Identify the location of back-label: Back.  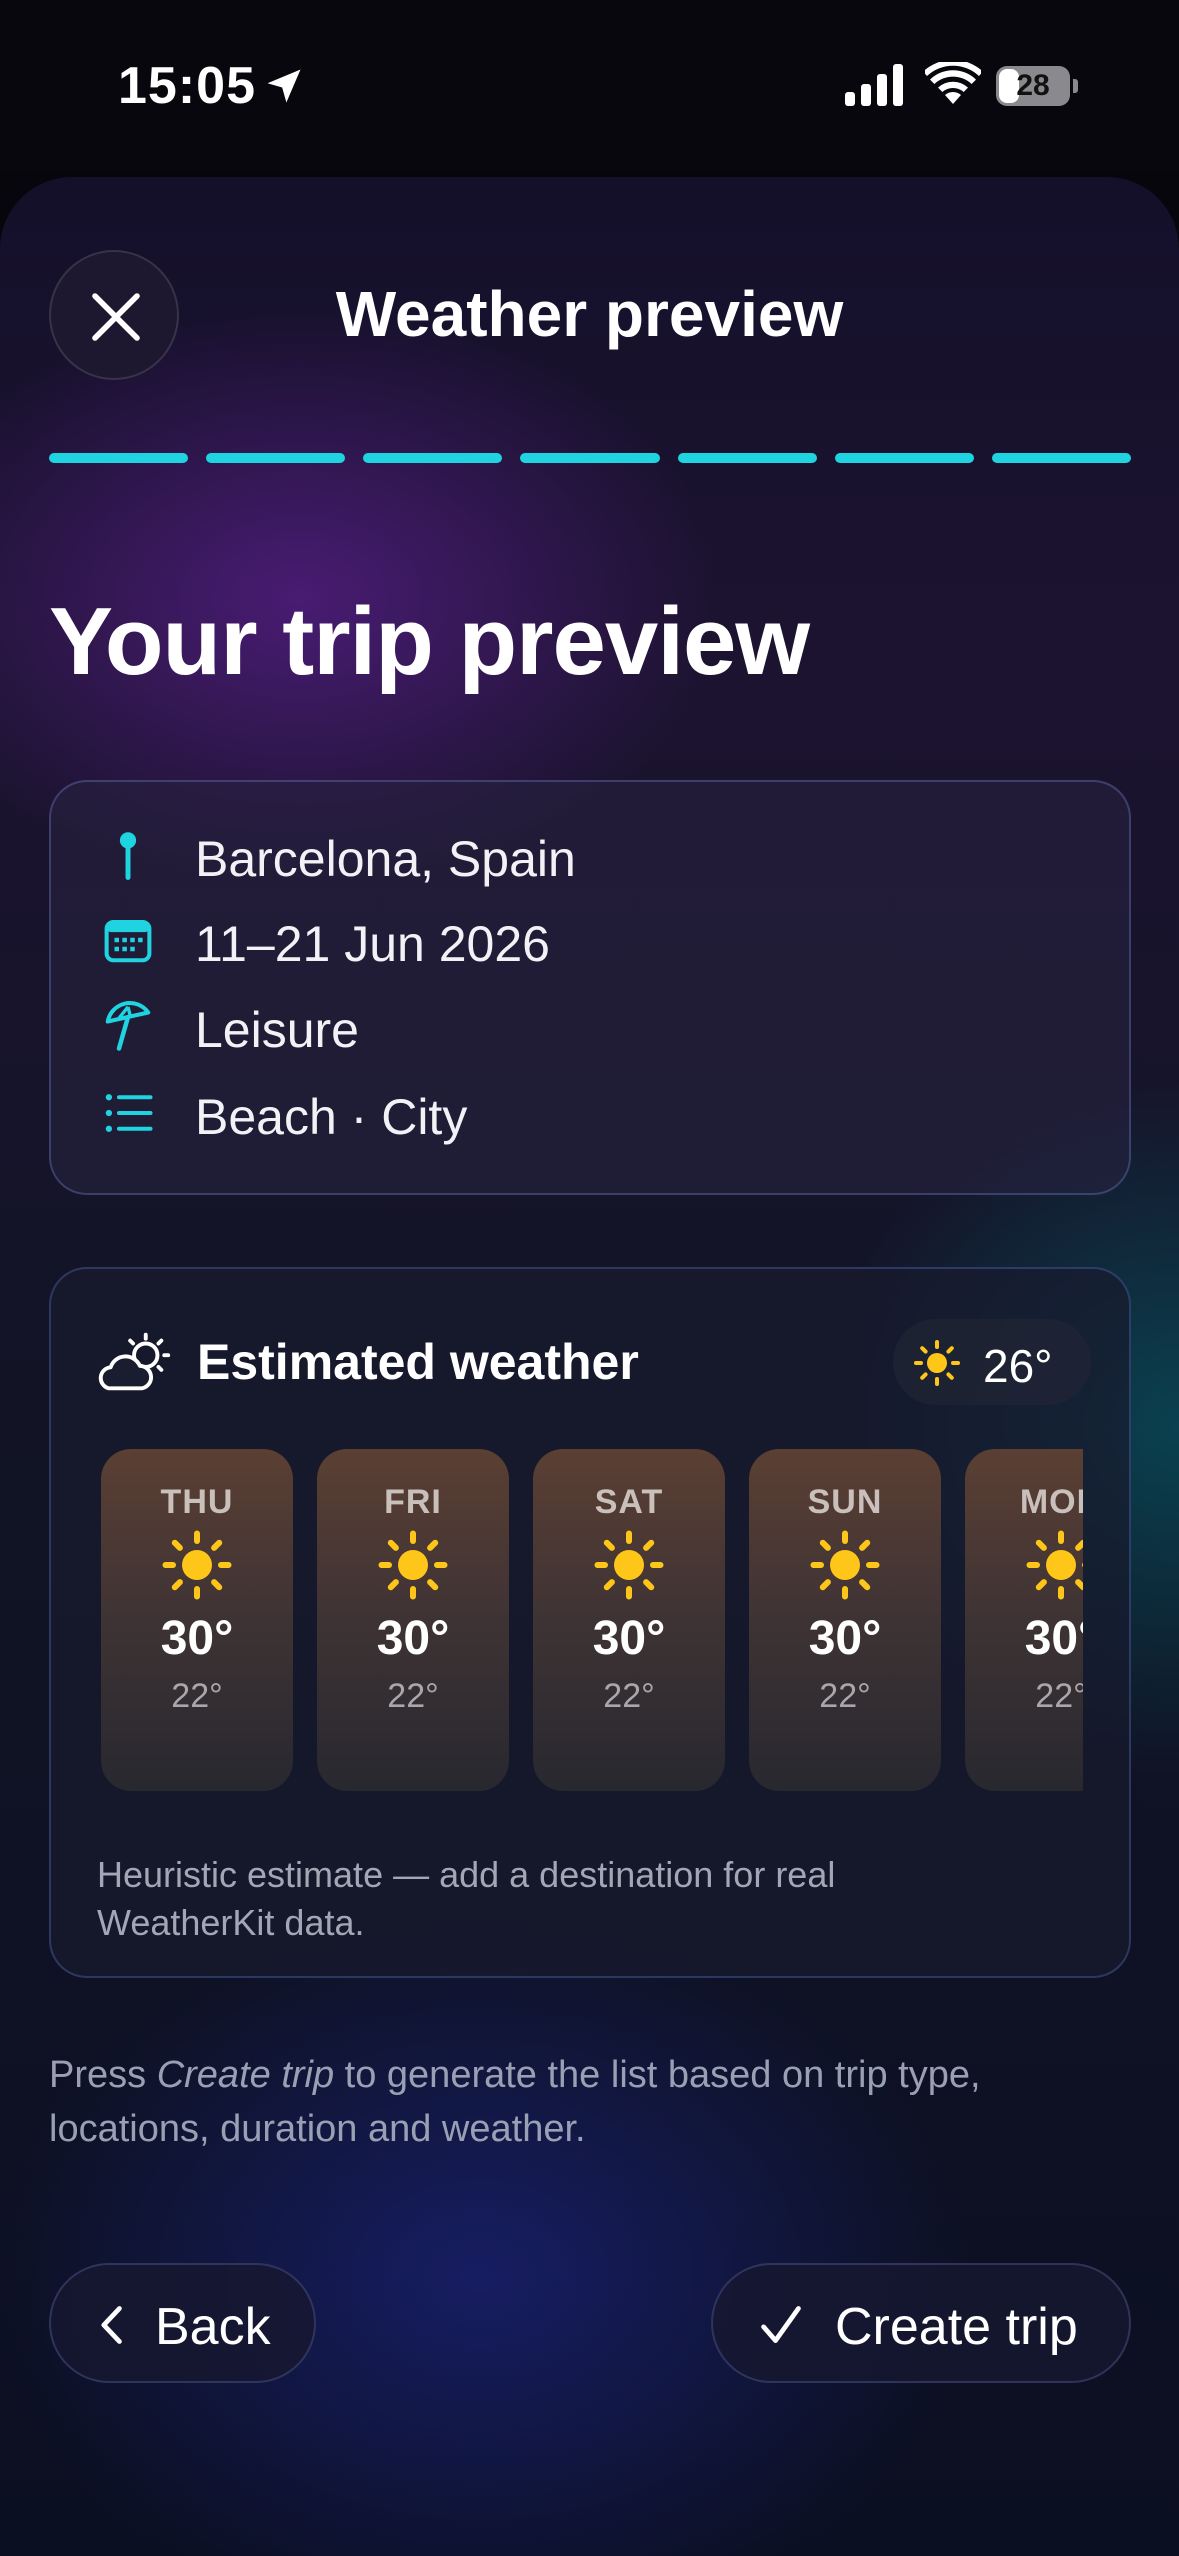
(213, 2327).